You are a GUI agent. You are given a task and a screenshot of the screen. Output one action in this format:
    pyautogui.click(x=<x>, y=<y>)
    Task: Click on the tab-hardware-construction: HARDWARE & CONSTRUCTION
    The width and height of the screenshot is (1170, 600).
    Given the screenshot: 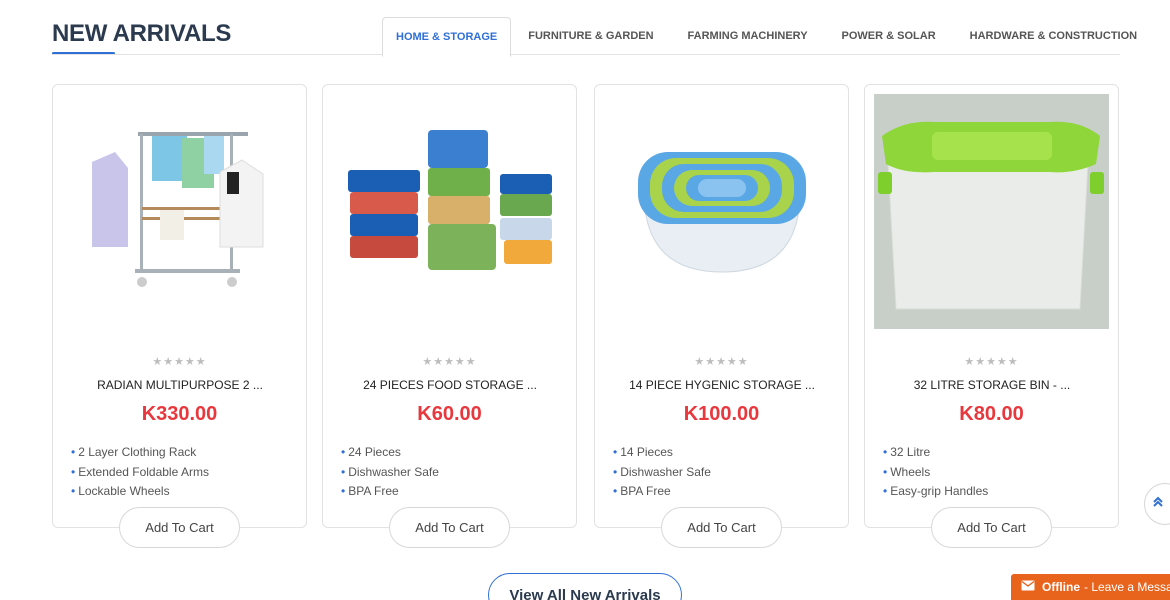 What is the action you would take?
    pyautogui.click(x=1053, y=35)
    